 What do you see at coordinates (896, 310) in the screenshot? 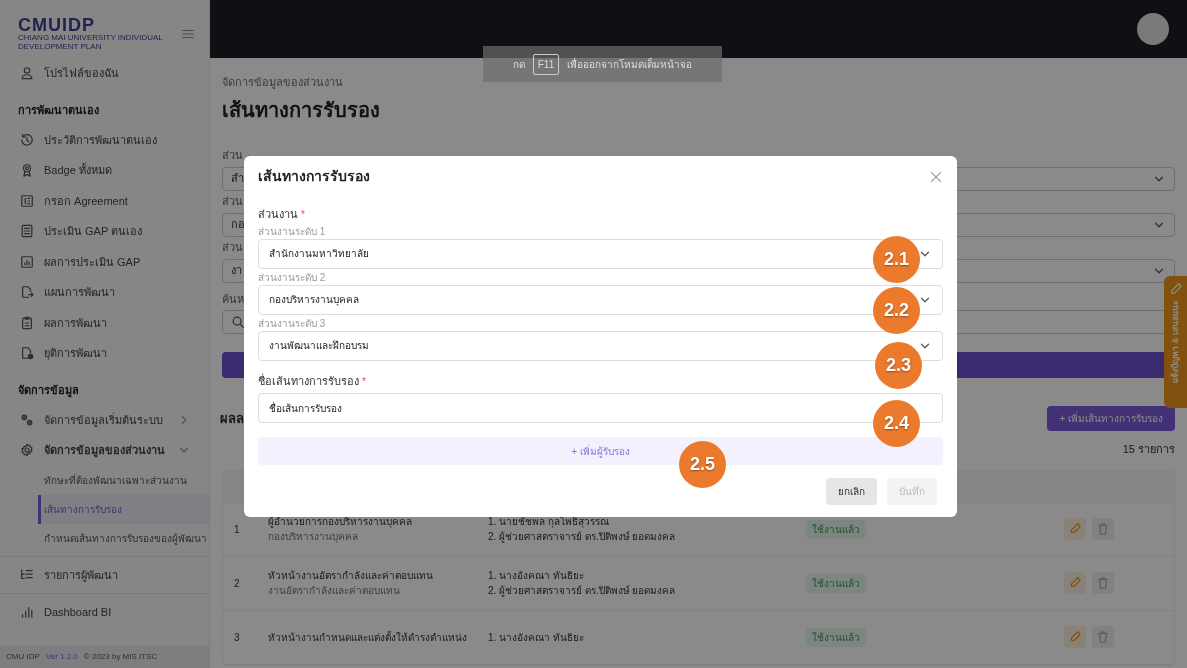
I see `annotation-marker: 2.2` at bounding box center [896, 310].